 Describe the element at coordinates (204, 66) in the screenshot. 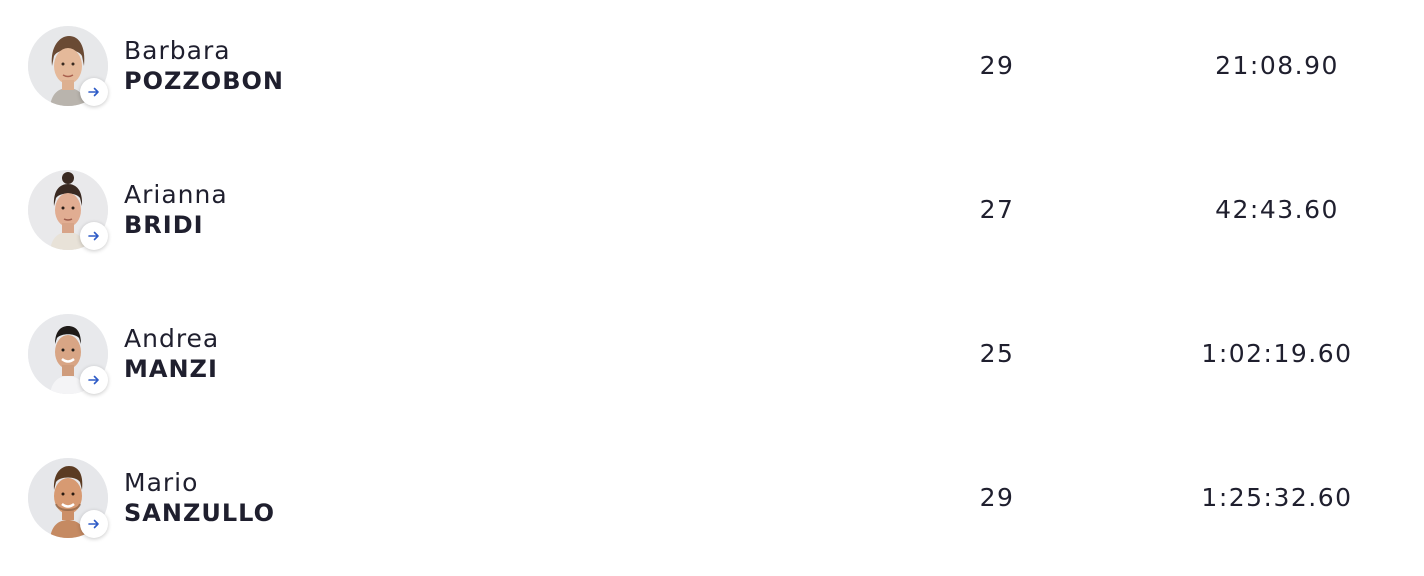

I see `athlete-name: Barbara POZZOBON` at that location.